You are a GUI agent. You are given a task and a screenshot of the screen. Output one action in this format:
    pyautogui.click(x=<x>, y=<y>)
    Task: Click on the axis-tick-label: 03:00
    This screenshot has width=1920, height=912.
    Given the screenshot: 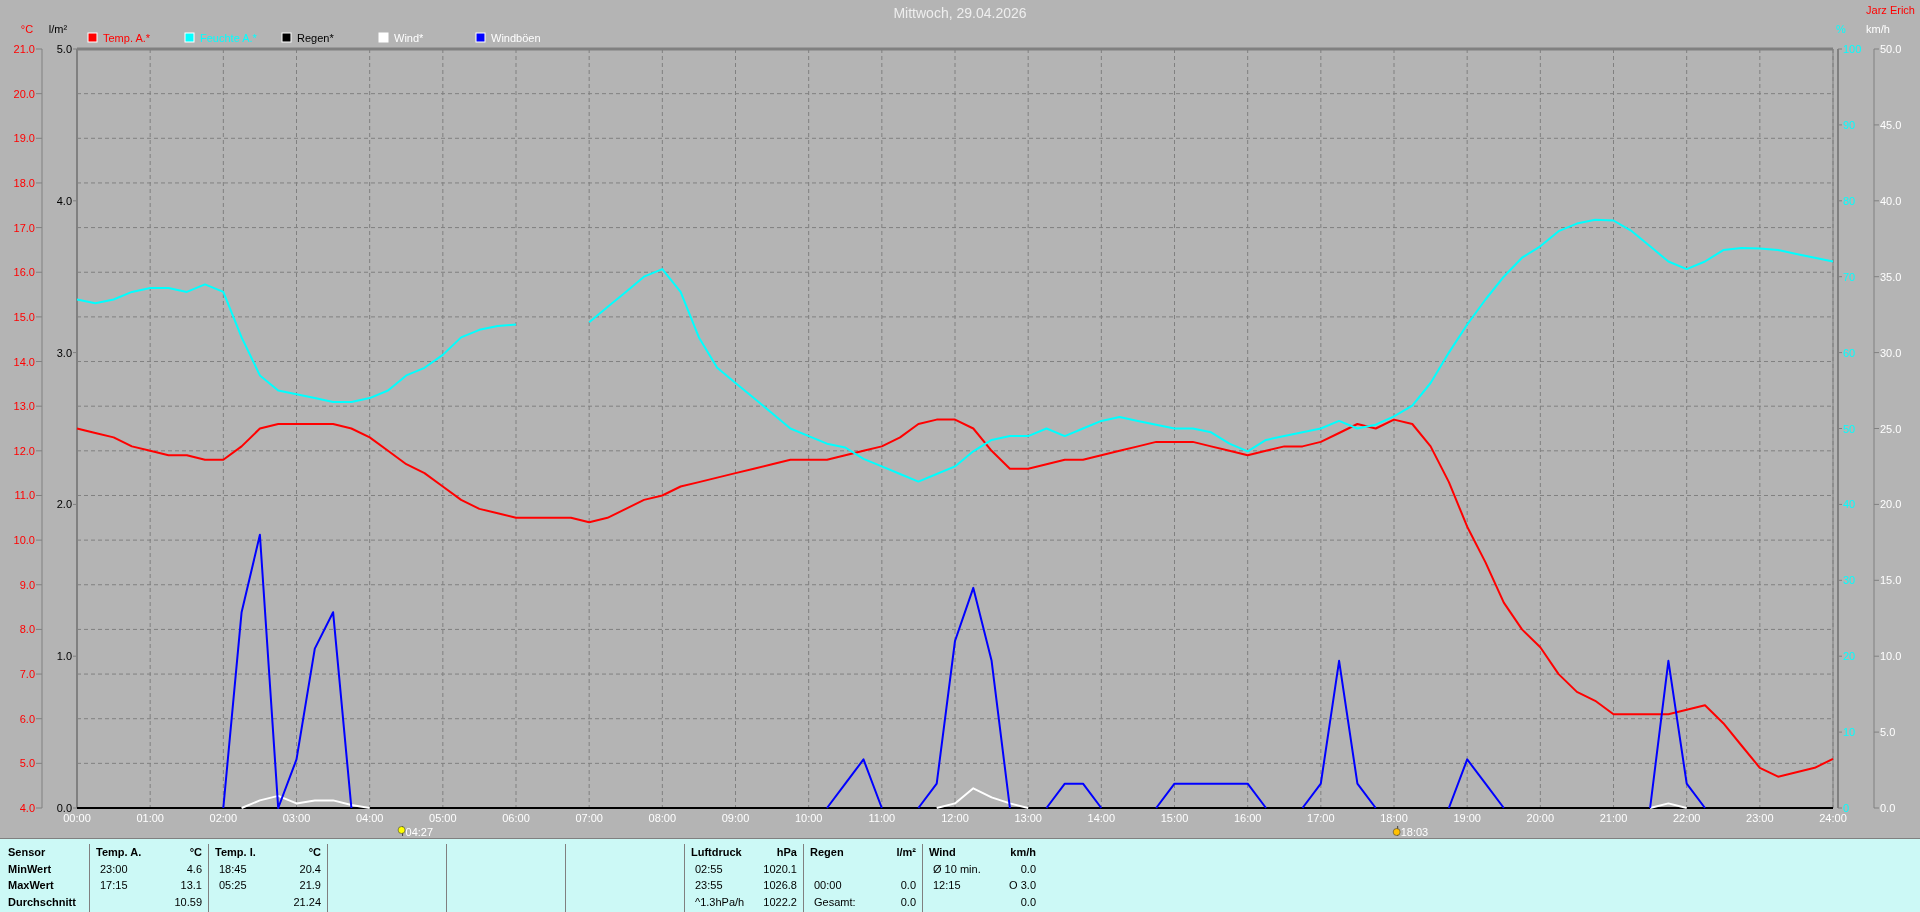 What is the action you would take?
    pyautogui.click(x=296, y=818)
    